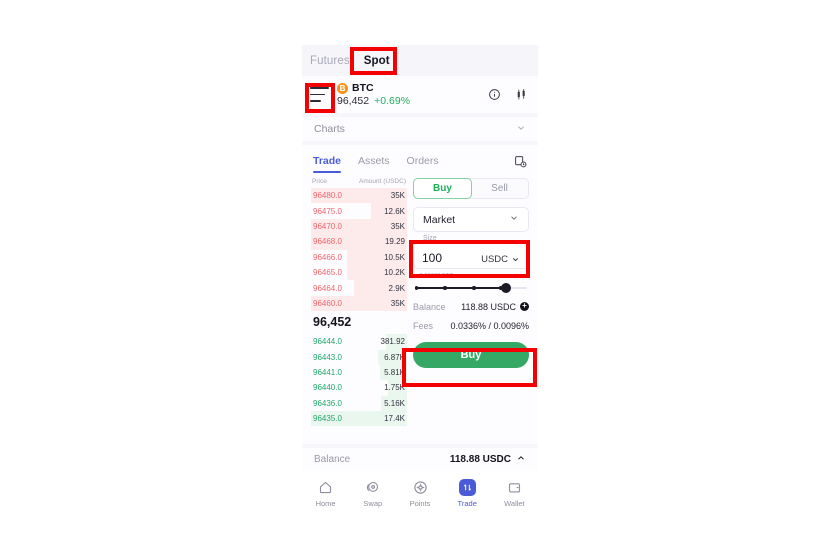 The image size is (840, 560). What do you see at coordinates (508, 94) in the screenshot?
I see `header-icon-group` at bounding box center [508, 94].